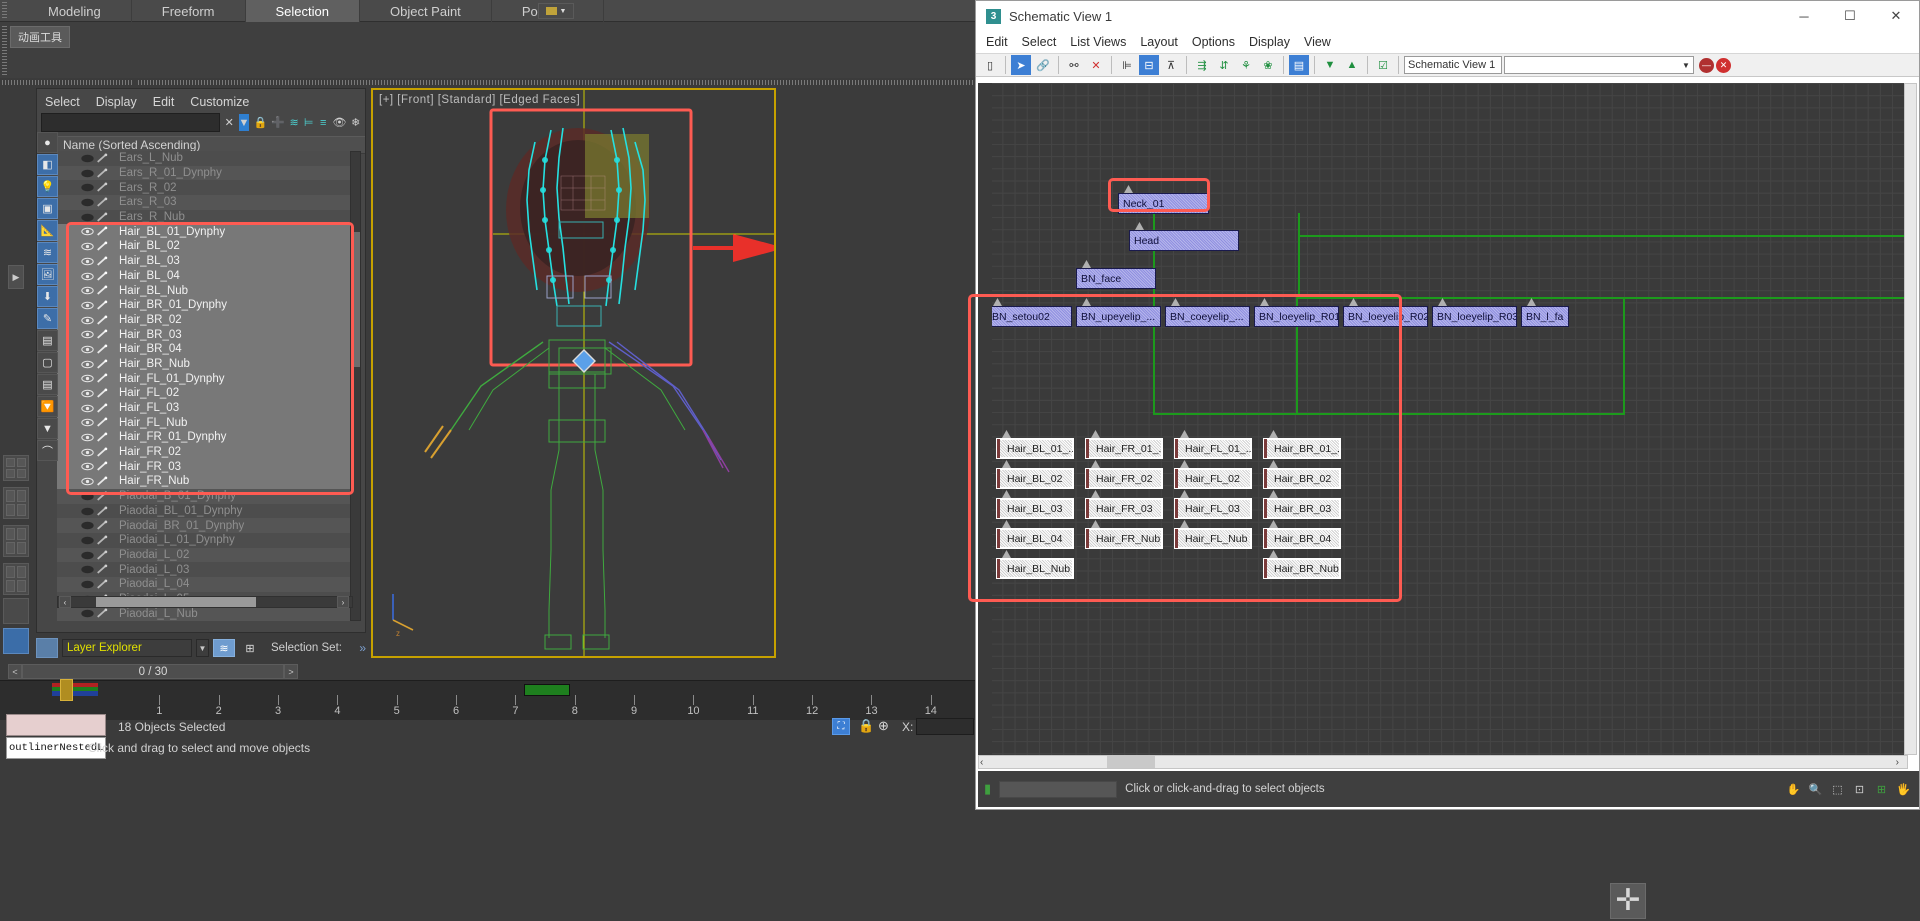  I want to click on schematic-titlebar: 3 Schematic View 1 ─ ☐ ✕, so click(1447, 16).